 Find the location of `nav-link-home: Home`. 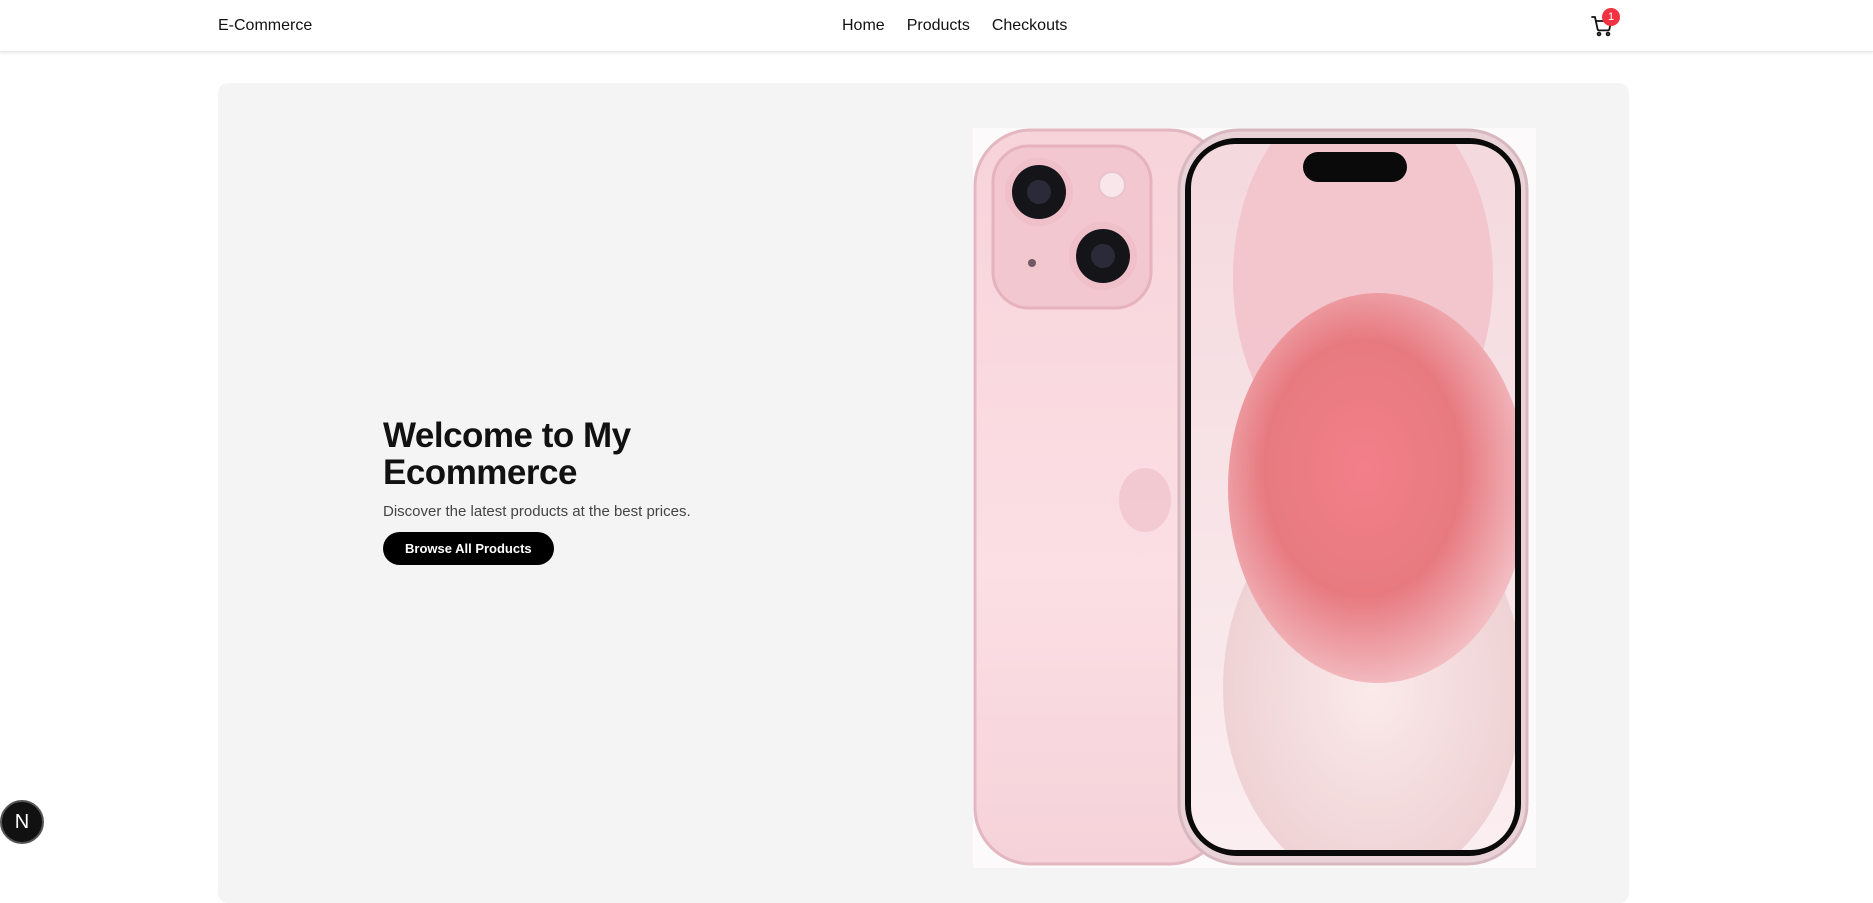

nav-link-home: Home is located at coordinates (863, 26).